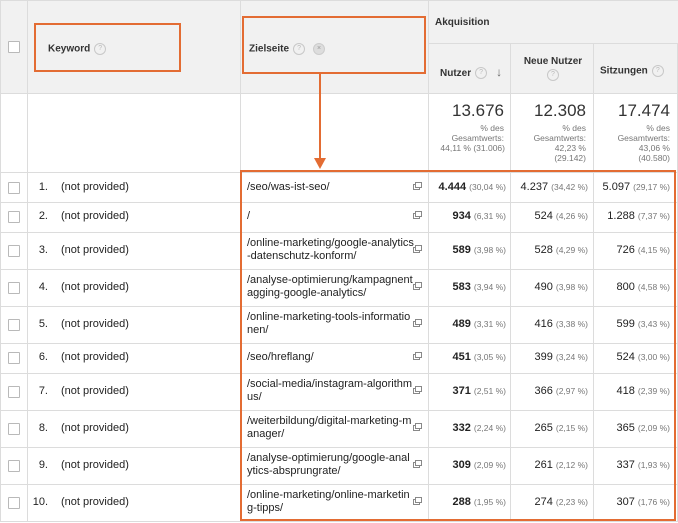 This screenshot has width=678, height=523. I want to click on new-users-header-label: Neue Nutzer, so click(553, 61).